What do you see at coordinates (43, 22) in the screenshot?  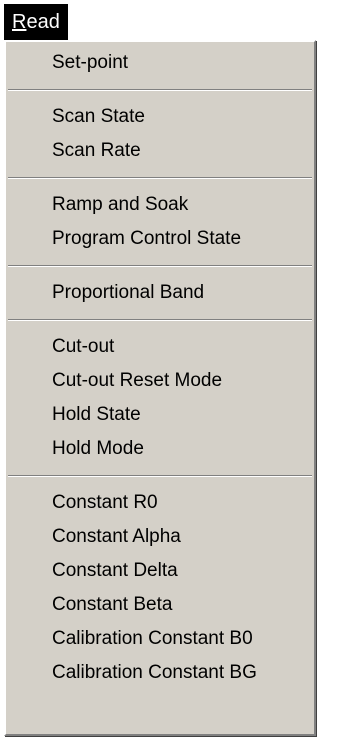 I see `menu-read-label: ead` at bounding box center [43, 22].